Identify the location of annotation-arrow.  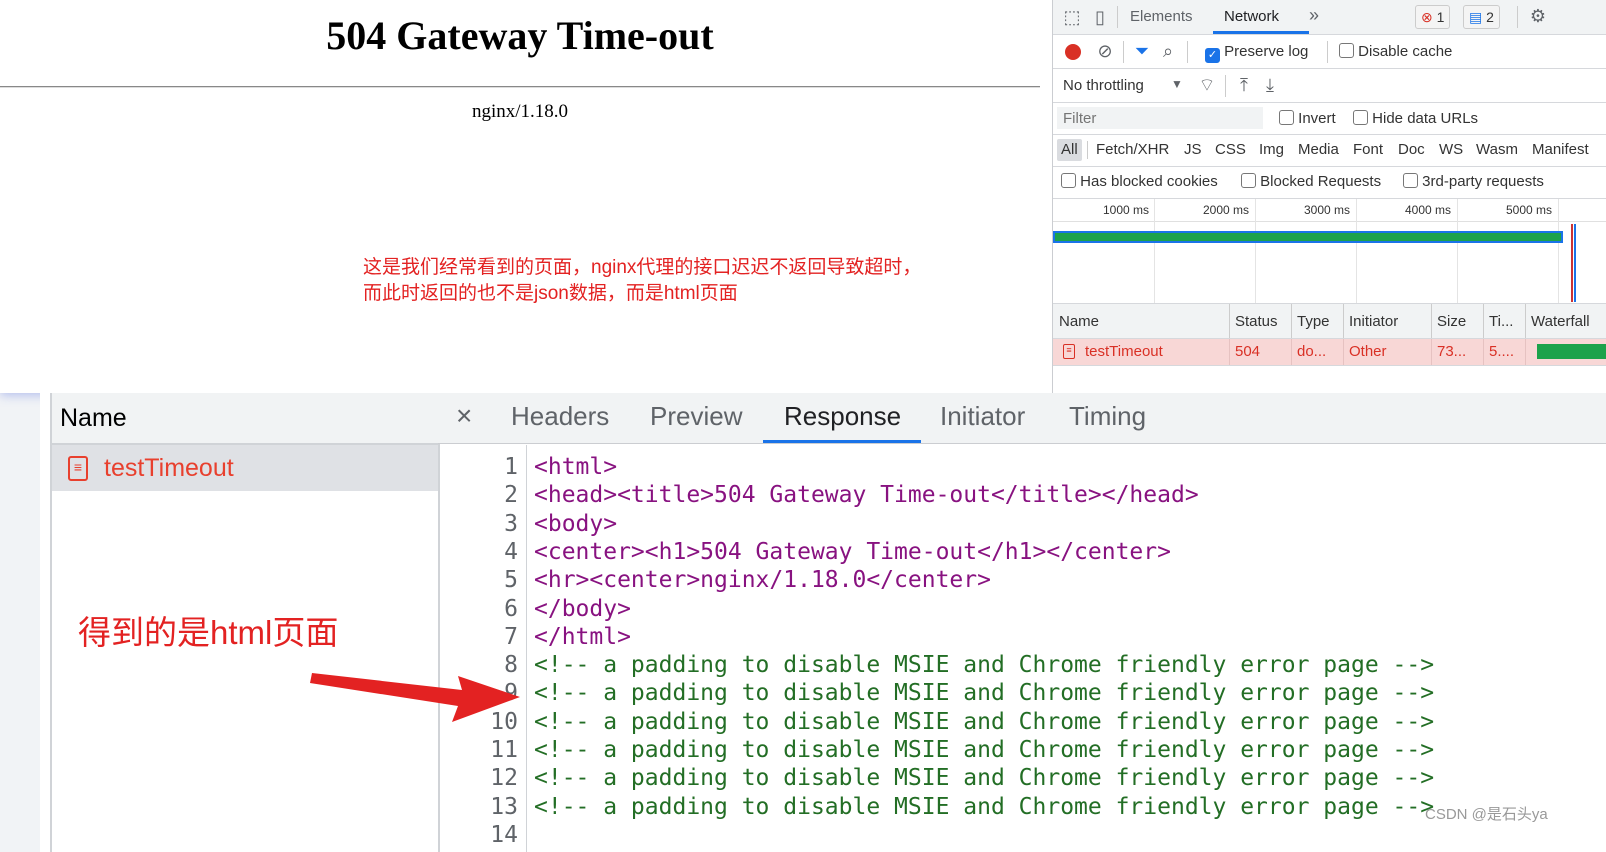
(415, 697).